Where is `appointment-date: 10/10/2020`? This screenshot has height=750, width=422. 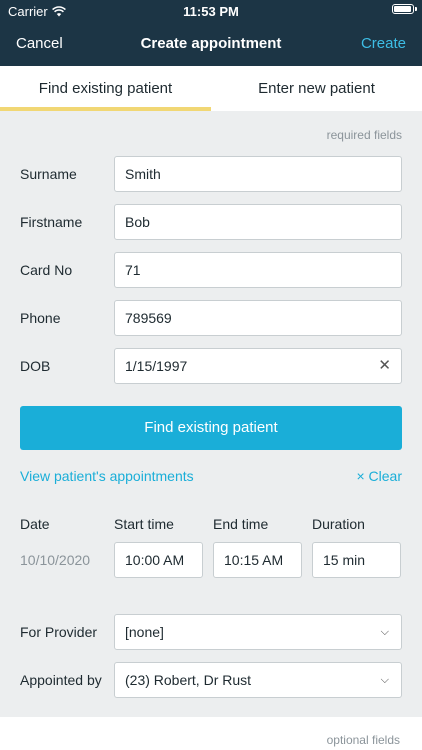 appointment-date: 10/10/2020 is located at coordinates (55, 560).